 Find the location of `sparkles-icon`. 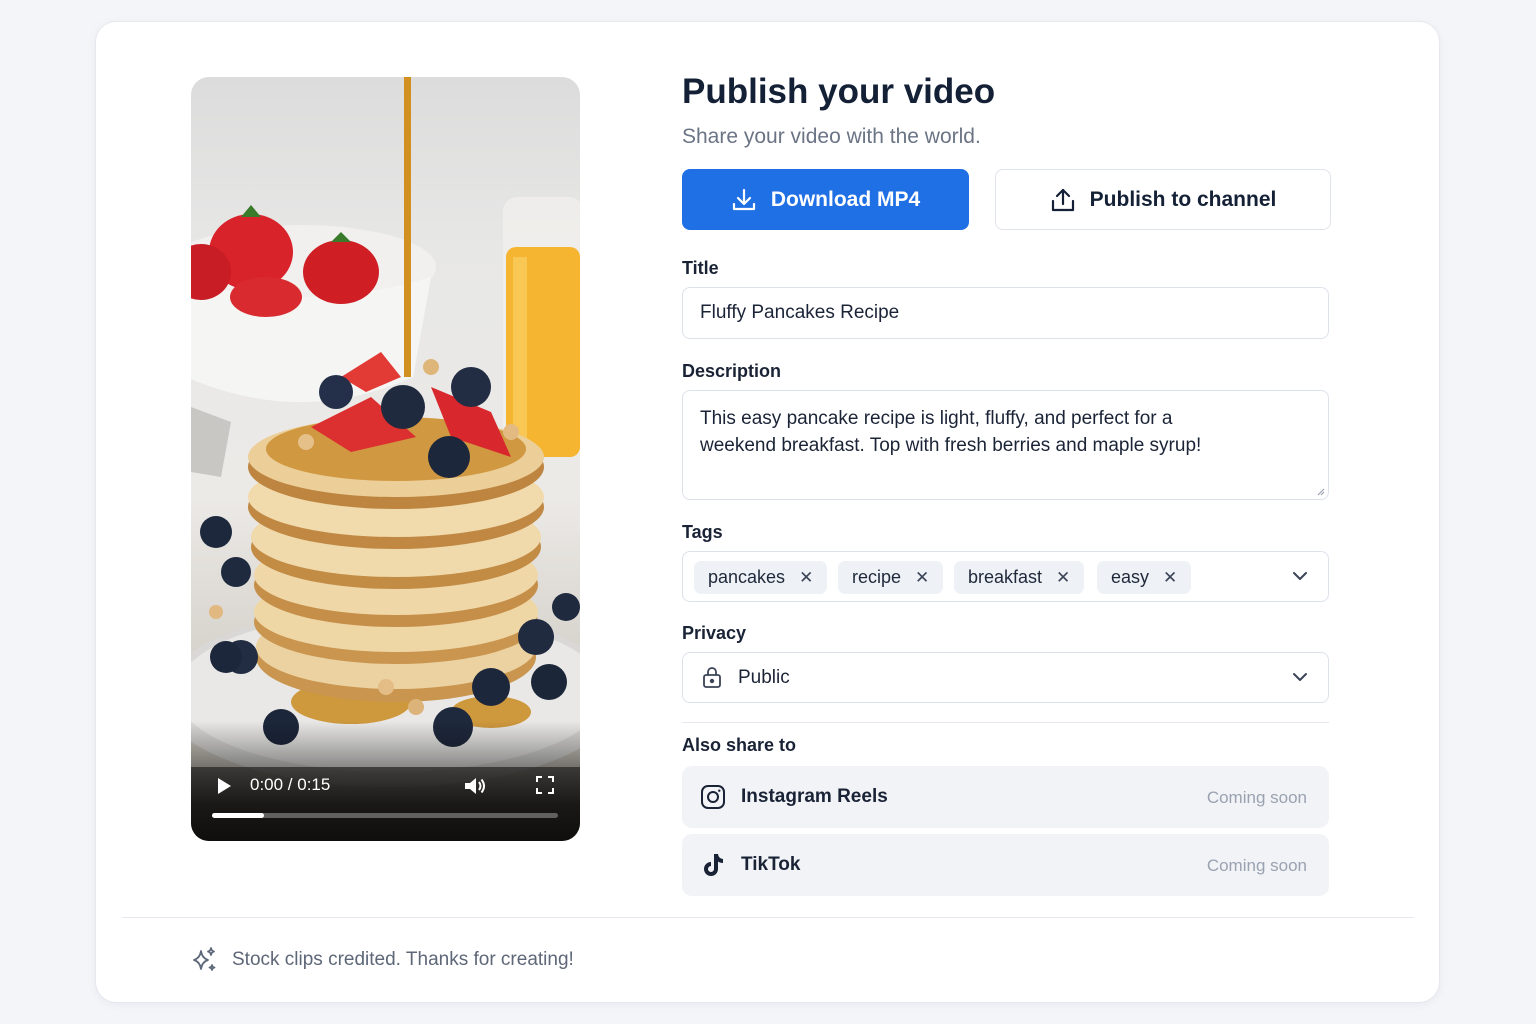

sparkles-icon is located at coordinates (204, 959).